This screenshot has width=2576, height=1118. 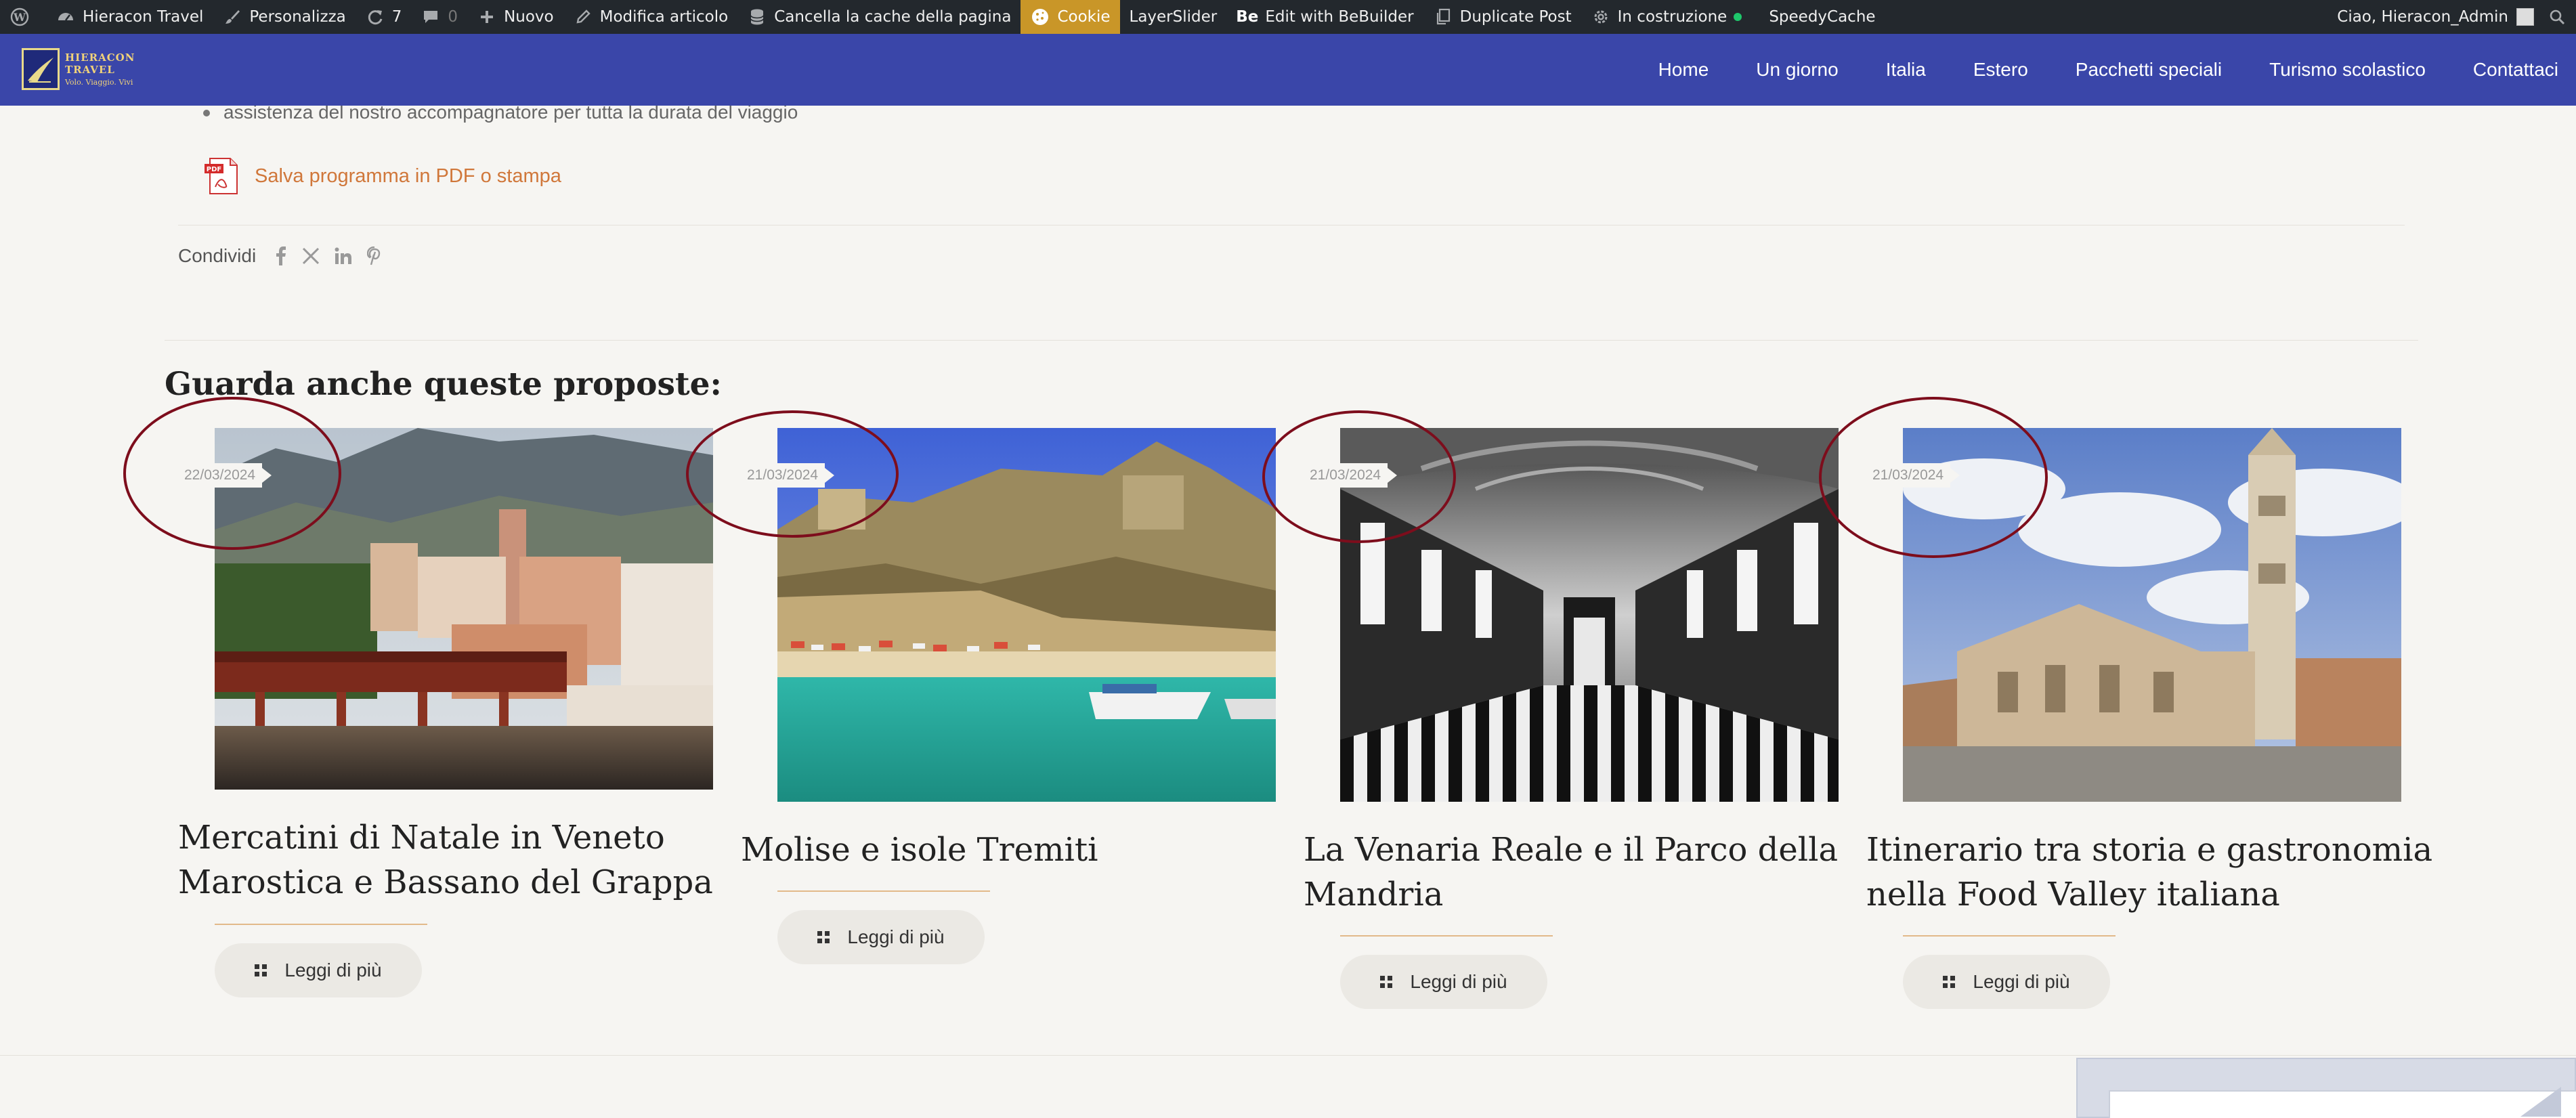 What do you see at coordinates (297, 17) in the screenshot?
I see `customize-label: Personalizza` at bounding box center [297, 17].